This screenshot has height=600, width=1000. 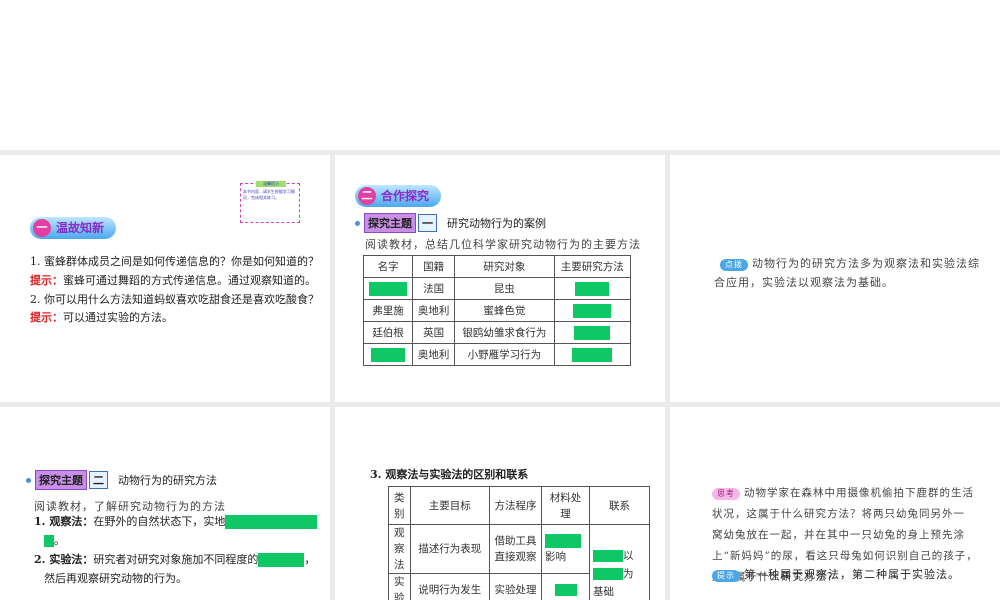 What do you see at coordinates (427, 223) in the screenshot?
I see `topic-number: 一` at bounding box center [427, 223].